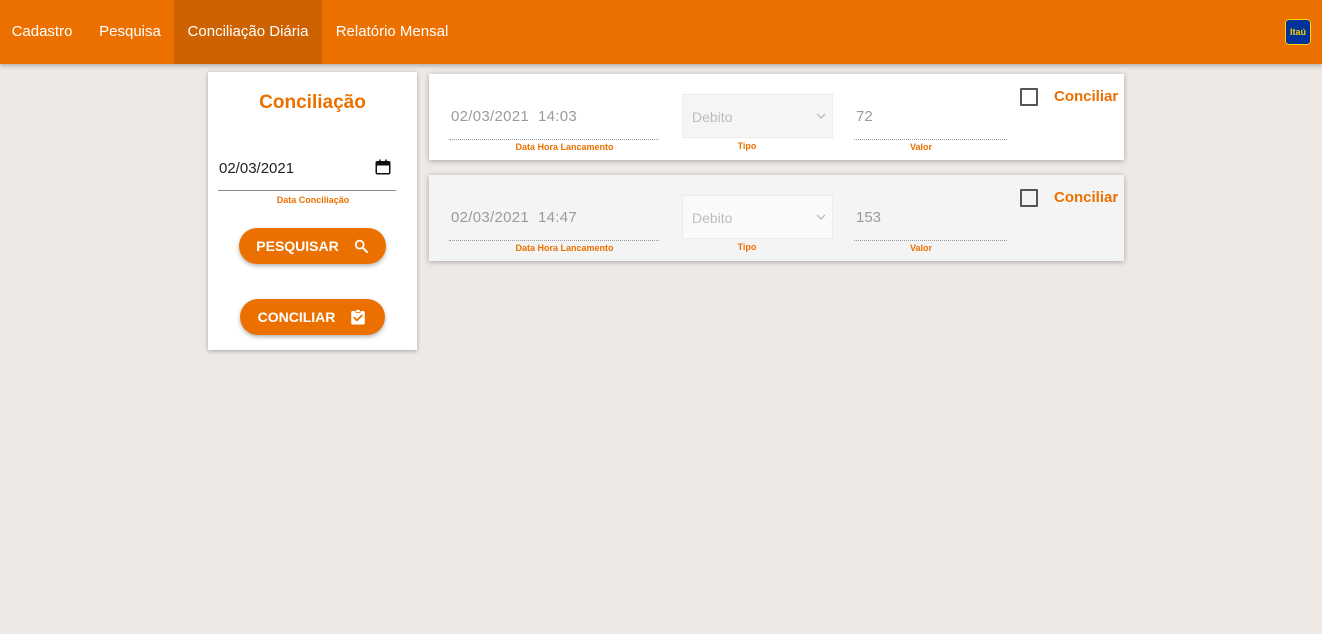 This screenshot has width=1322, height=634. Describe the element at coordinates (392, 32) in the screenshot. I see `nav-item-relatorio-mensal: Relatório Mensal` at that location.